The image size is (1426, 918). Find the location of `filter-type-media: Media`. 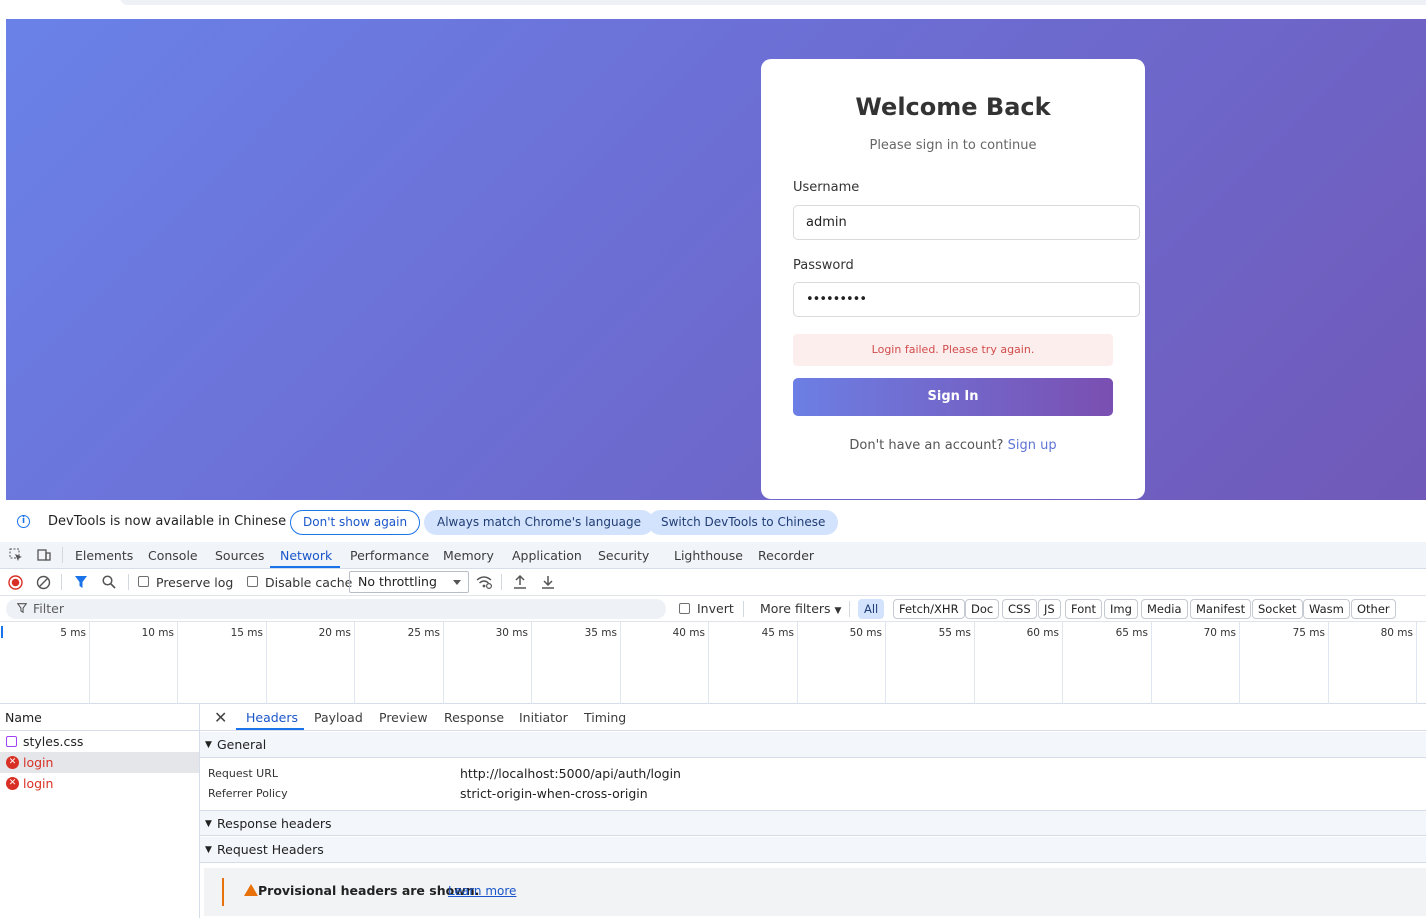

filter-type-media: Media is located at coordinates (1164, 609).